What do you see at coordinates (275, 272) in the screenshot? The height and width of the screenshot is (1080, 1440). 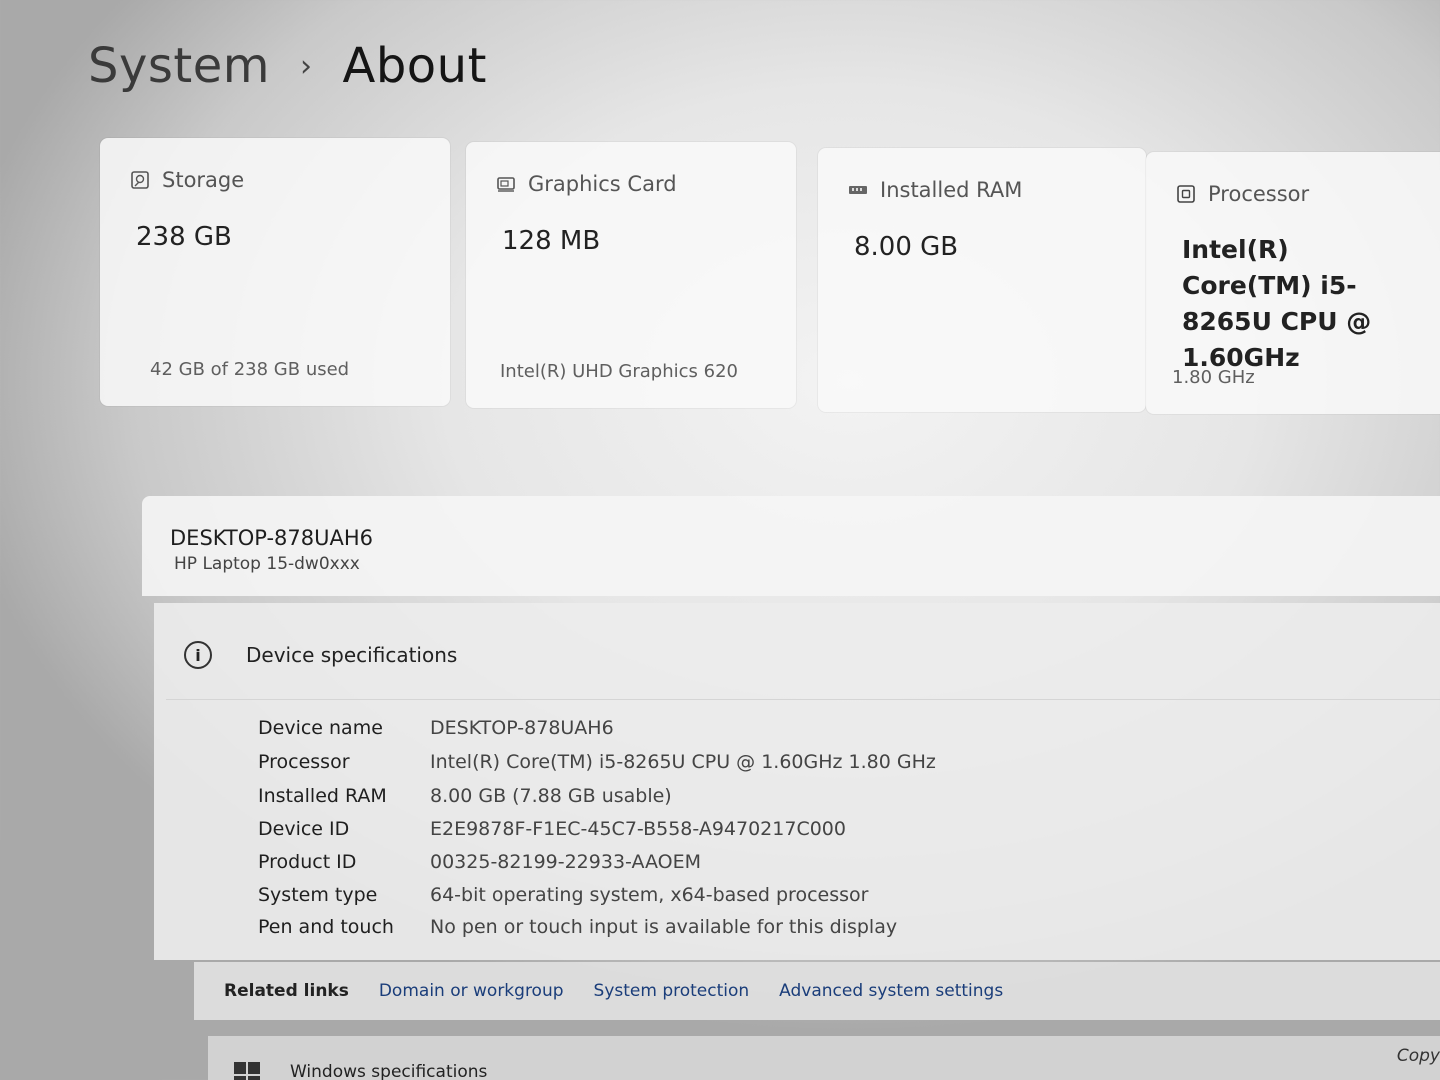 I see `storage-card: Storage 238 GB 42 GB of 238 GB used` at bounding box center [275, 272].